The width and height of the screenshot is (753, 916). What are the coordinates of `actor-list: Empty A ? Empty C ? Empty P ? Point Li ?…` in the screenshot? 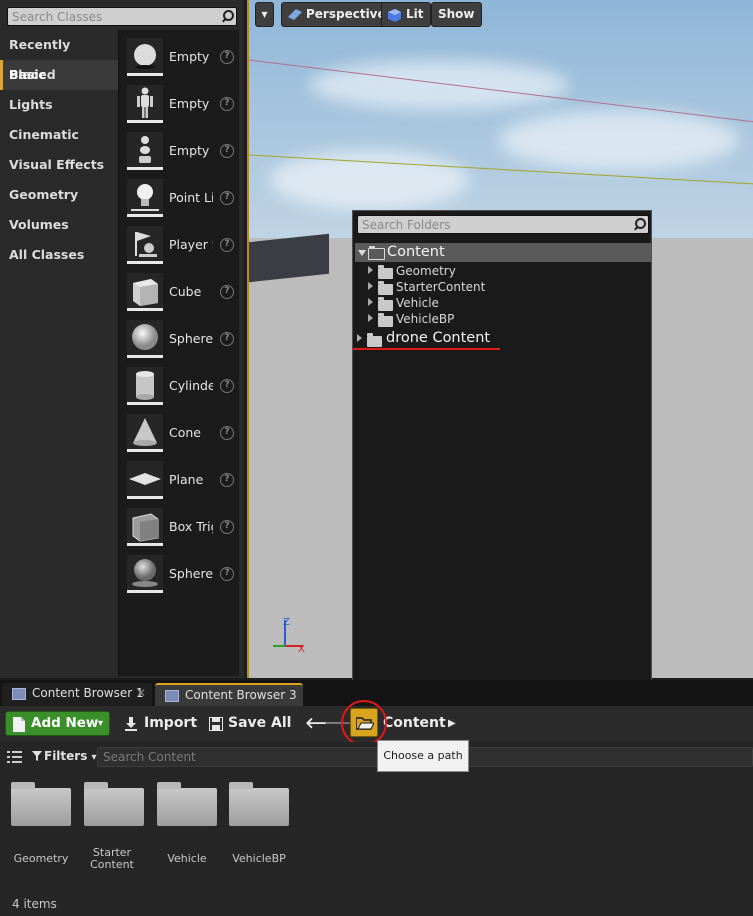 It's located at (178, 353).